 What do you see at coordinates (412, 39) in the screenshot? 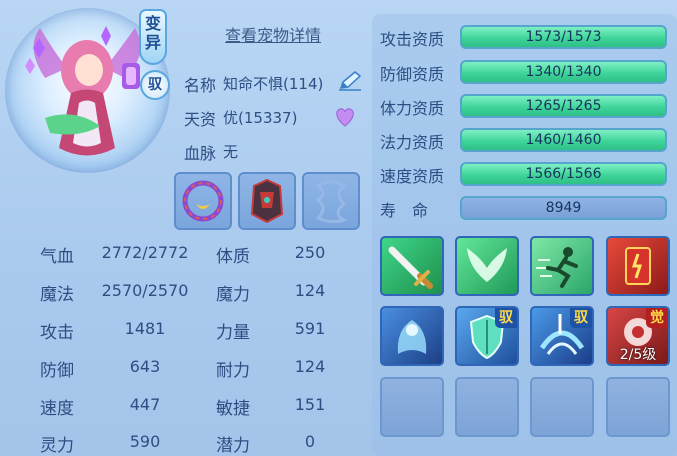
I see `attack-aptitude-label: 攻击资质` at bounding box center [412, 39].